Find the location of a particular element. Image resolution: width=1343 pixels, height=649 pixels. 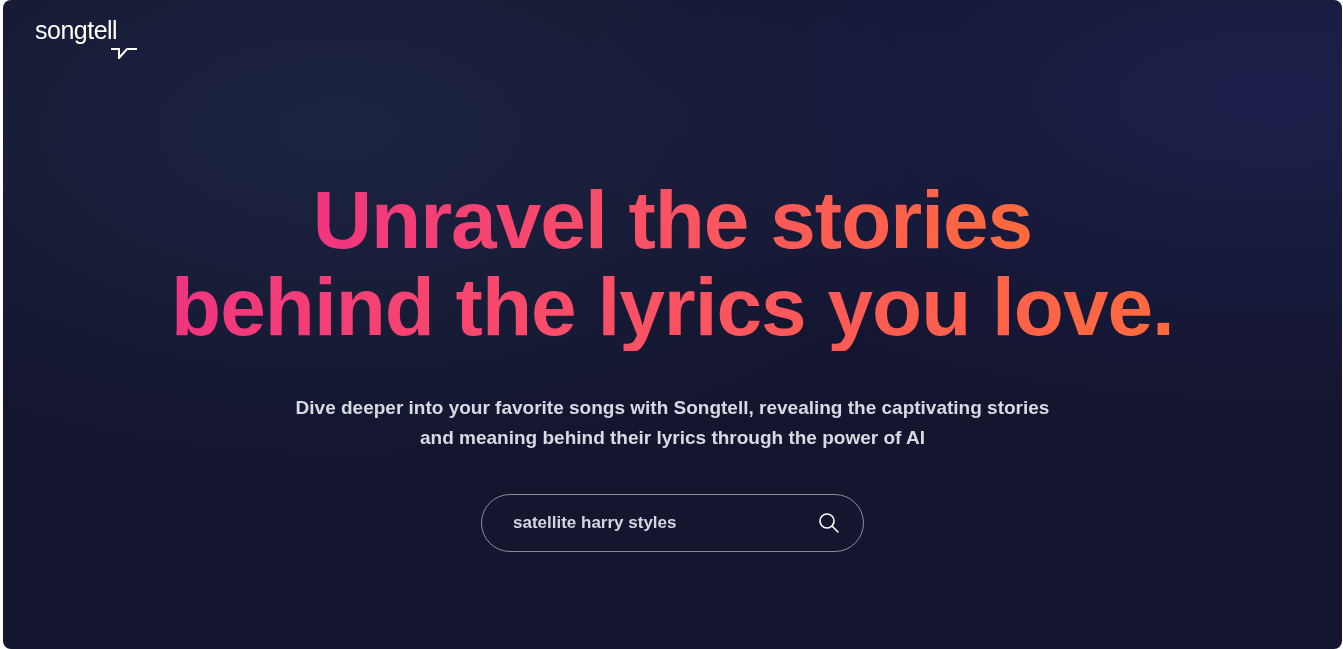

search-field: satellite harry styles is located at coordinates (672, 522).